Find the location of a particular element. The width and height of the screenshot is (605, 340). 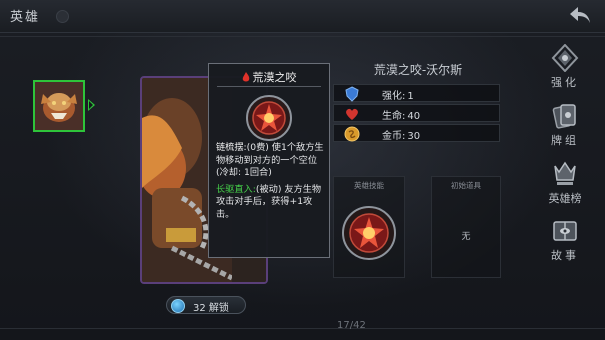

card-deck-icon is located at coordinates (564, 116).